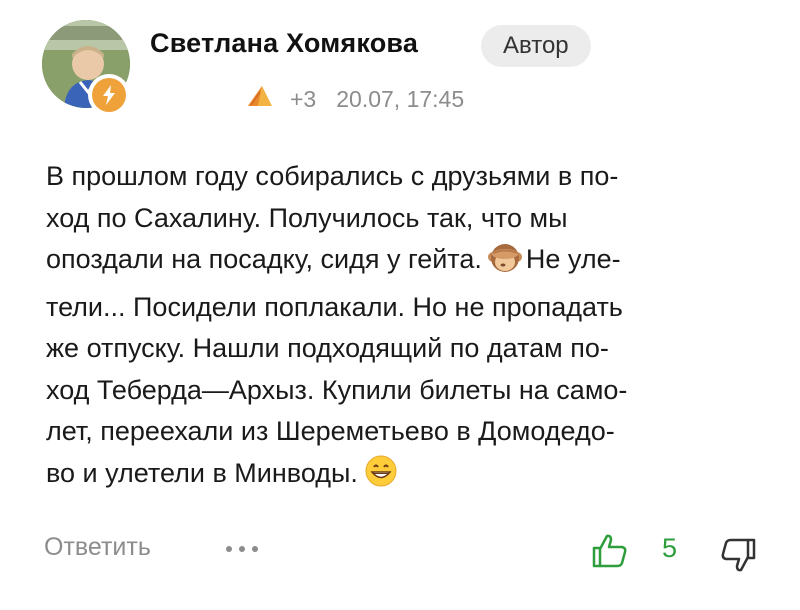  What do you see at coordinates (264, 259) in the screenshot?
I see `text-segment: опоздали на посадку, сидя у гейта.` at bounding box center [264, 259].